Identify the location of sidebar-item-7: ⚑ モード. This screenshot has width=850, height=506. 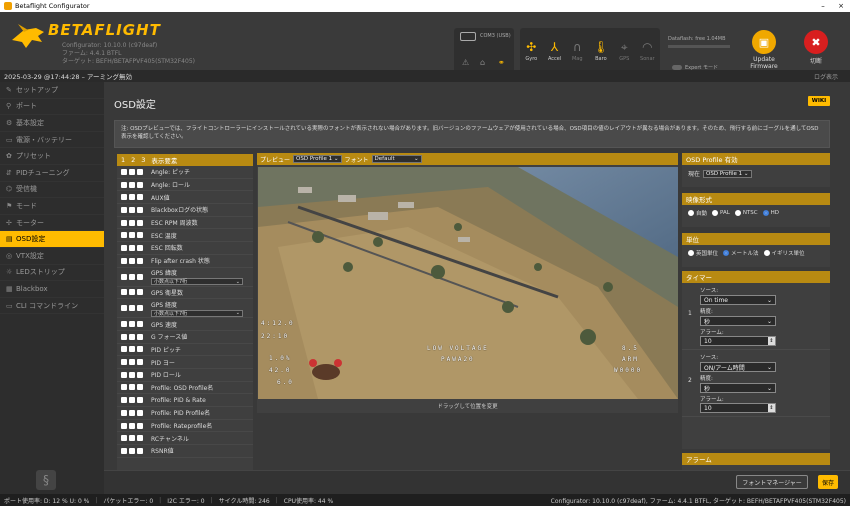
(52, 206).